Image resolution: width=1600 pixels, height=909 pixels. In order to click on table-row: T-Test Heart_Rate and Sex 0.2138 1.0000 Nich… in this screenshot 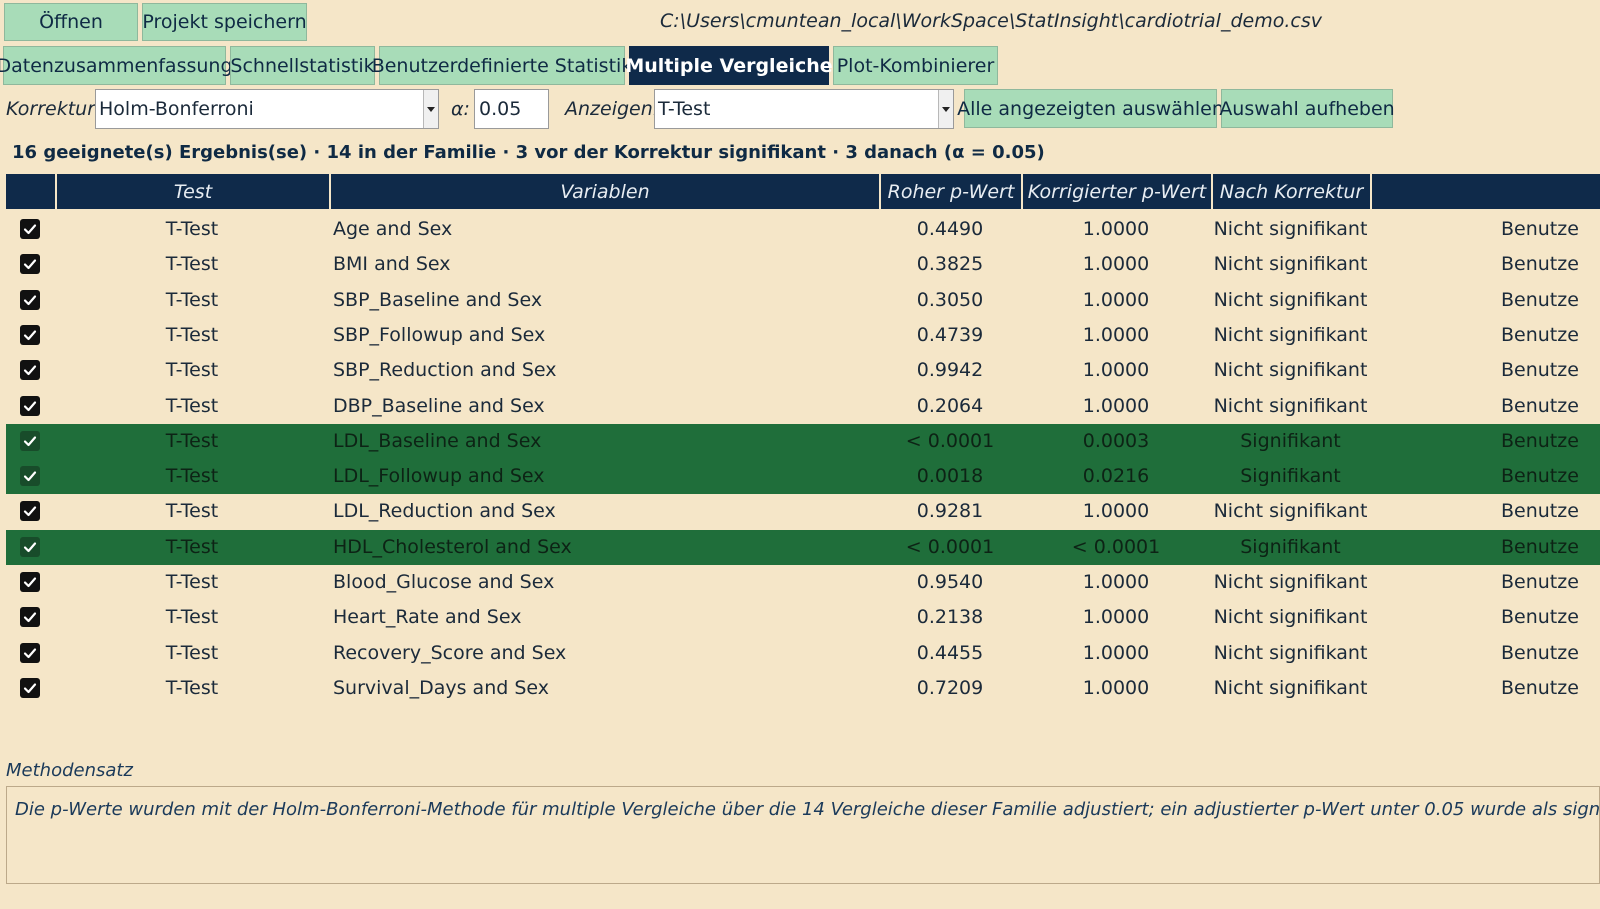, I will do `click(803, 617)`.